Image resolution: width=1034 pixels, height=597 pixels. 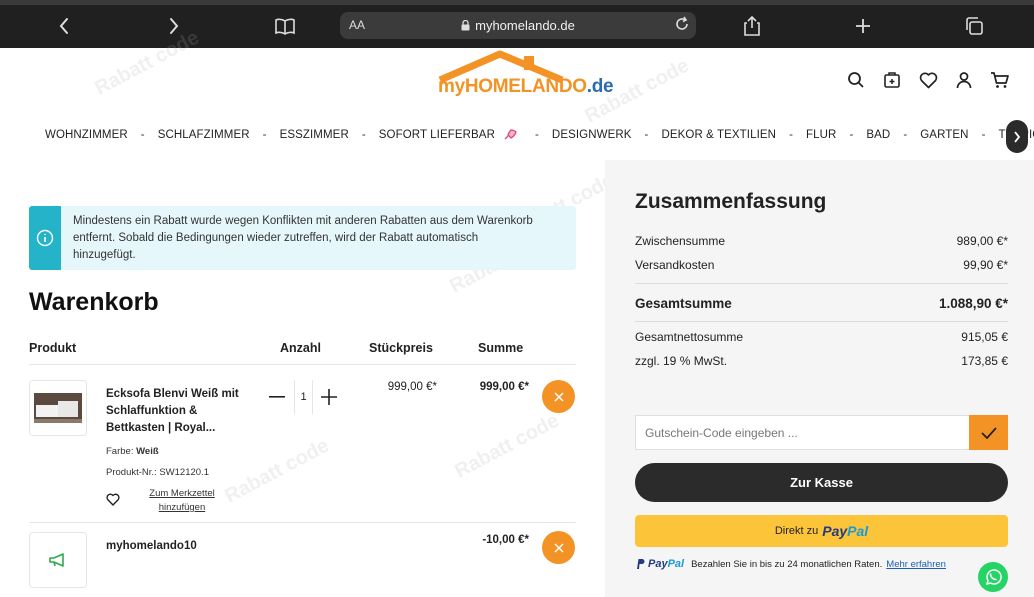 I want to click on header-actions, so click(x=928, y=80).